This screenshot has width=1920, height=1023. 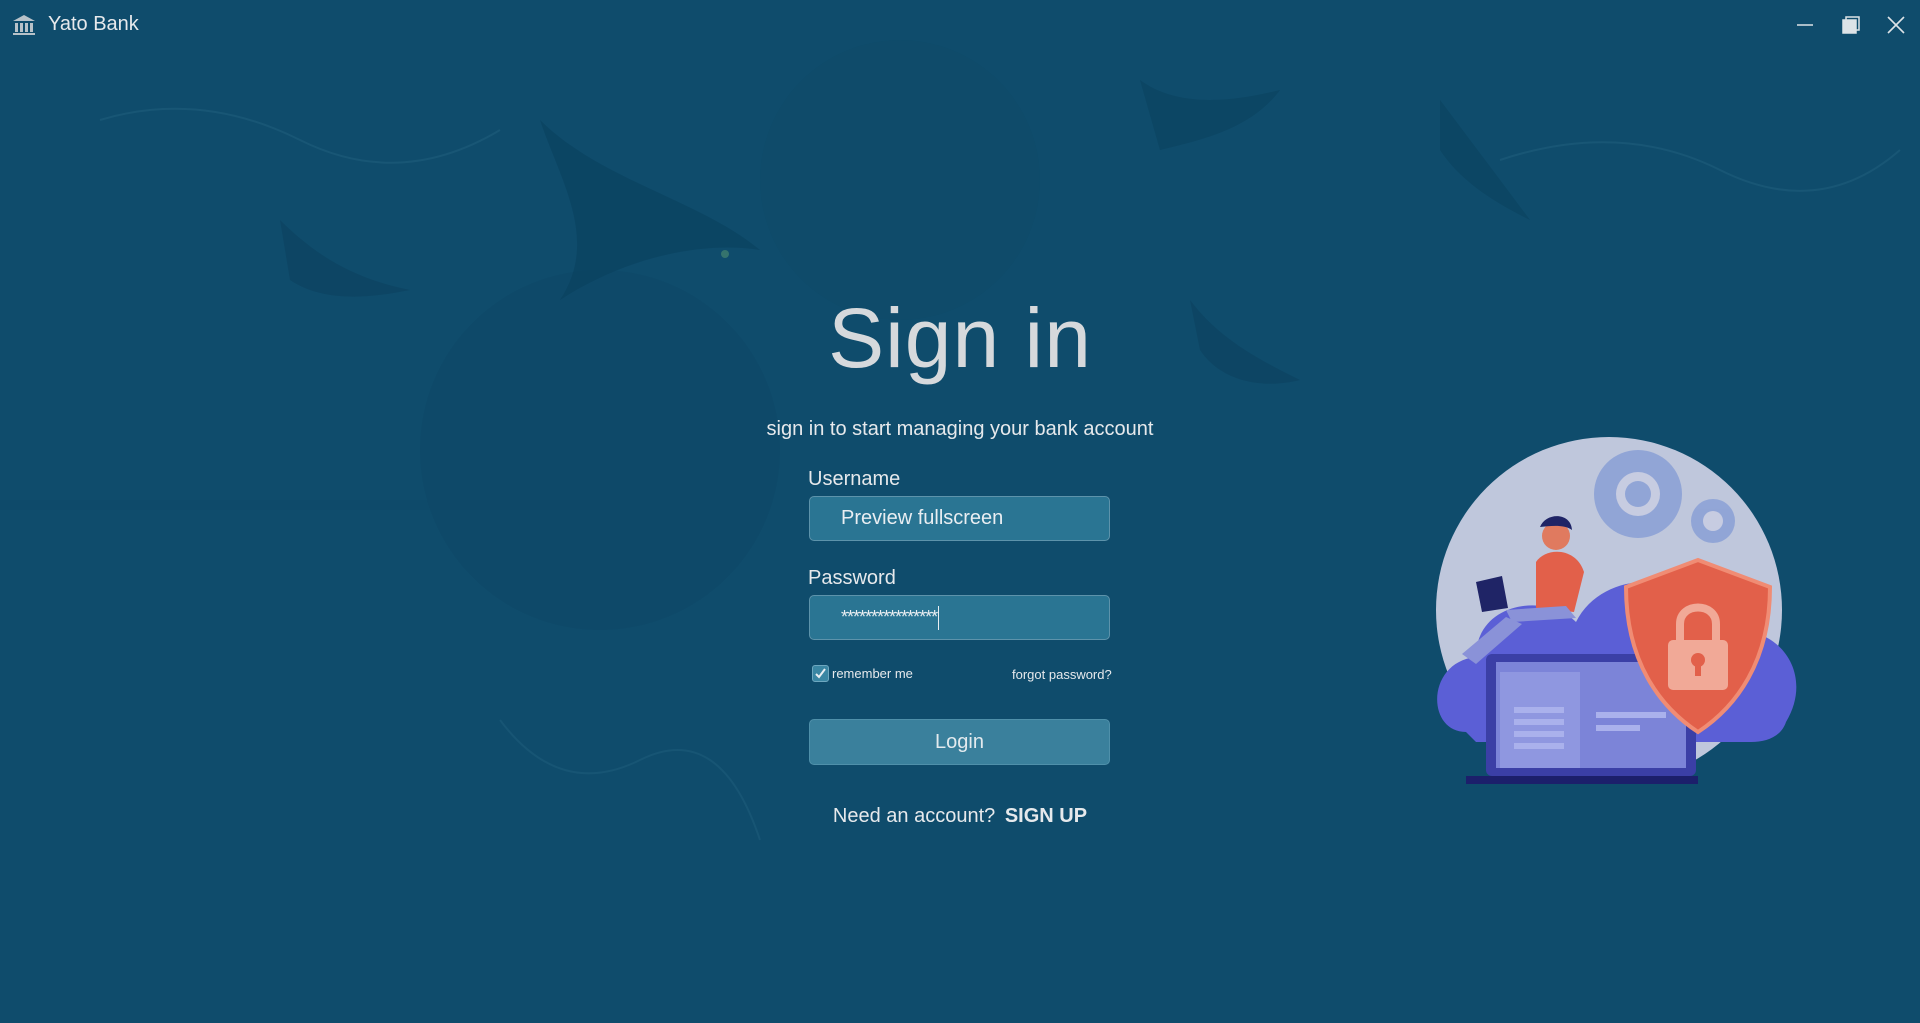 I want to click on login-button: Login, so click(x=959, y=742).